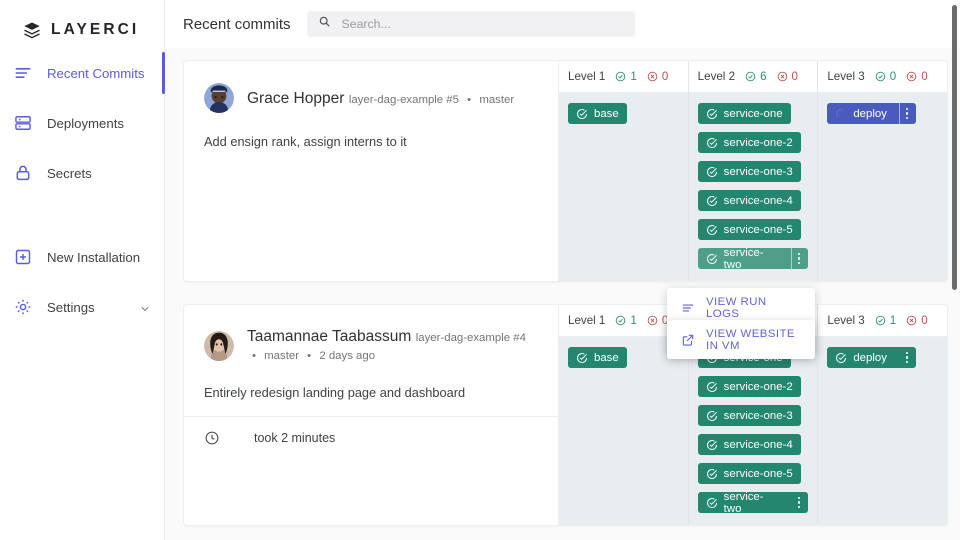 Image resolution: width=960 pixels, height=540 pixels. Describe the element at coordinates (753, 431) in the screenshot. I see `level-nodes: service-one service-one-2` at that location.